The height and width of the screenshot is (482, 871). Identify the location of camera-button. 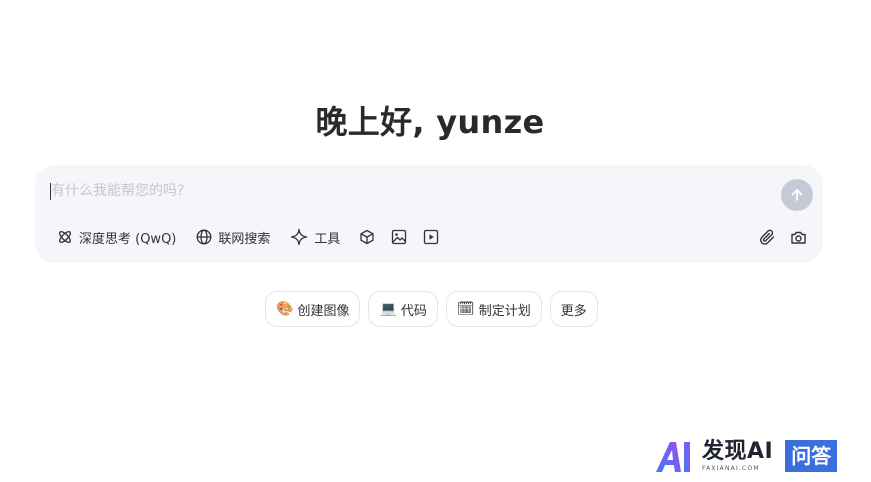
(798, 237).